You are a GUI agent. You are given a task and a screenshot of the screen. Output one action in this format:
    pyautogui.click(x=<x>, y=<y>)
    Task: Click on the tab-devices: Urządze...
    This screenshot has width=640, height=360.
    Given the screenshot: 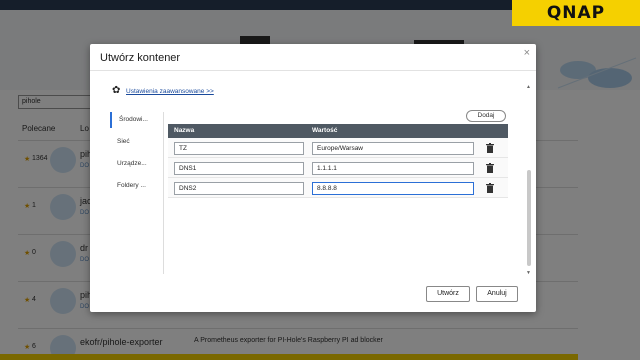 What is the action you would take?
    pyautogui.click(x=137, y=164)
    